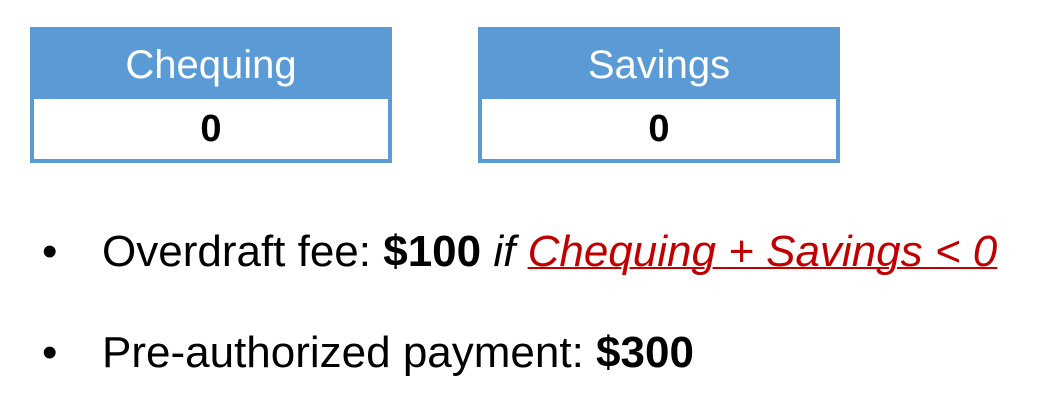  I want to click on overdraft-fee-condition: Chequing + Savings < 0, so click(762, 251).